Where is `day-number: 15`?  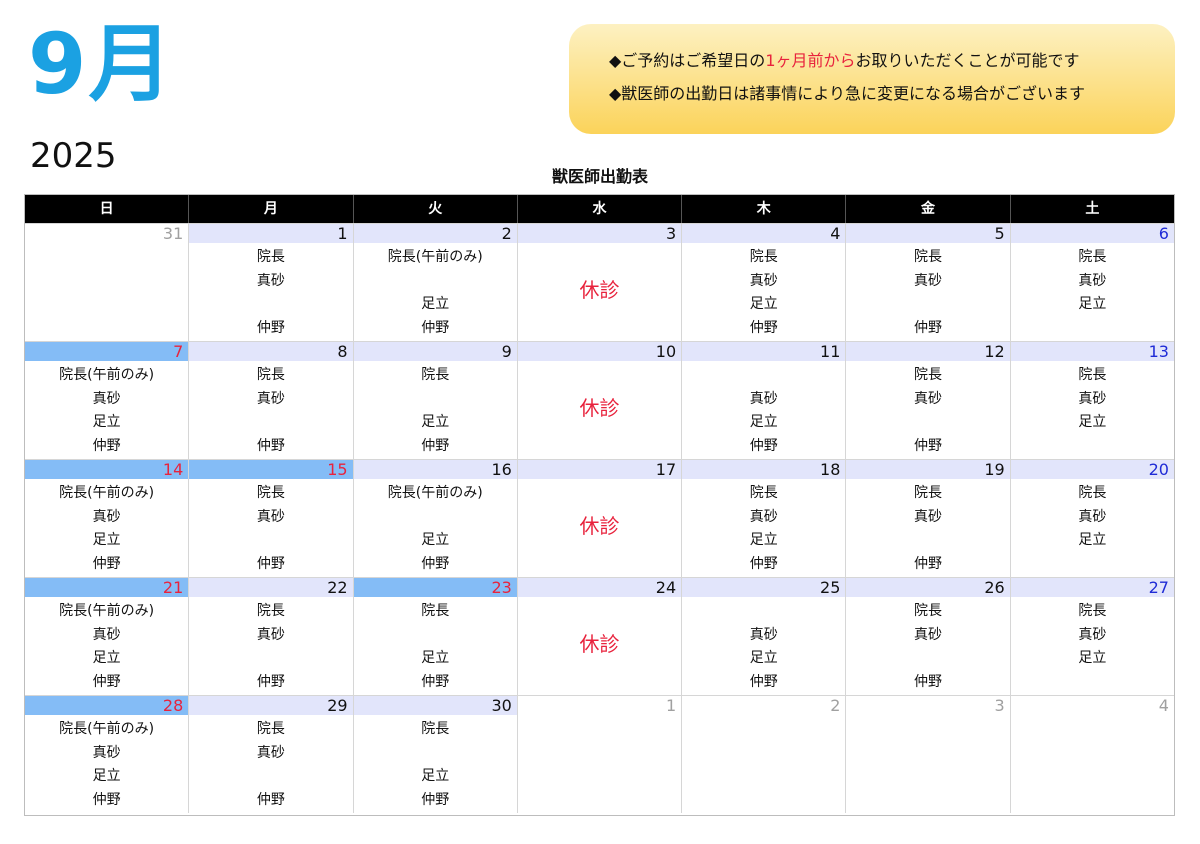 day-number: 15 is located at coordinates (271, 469).